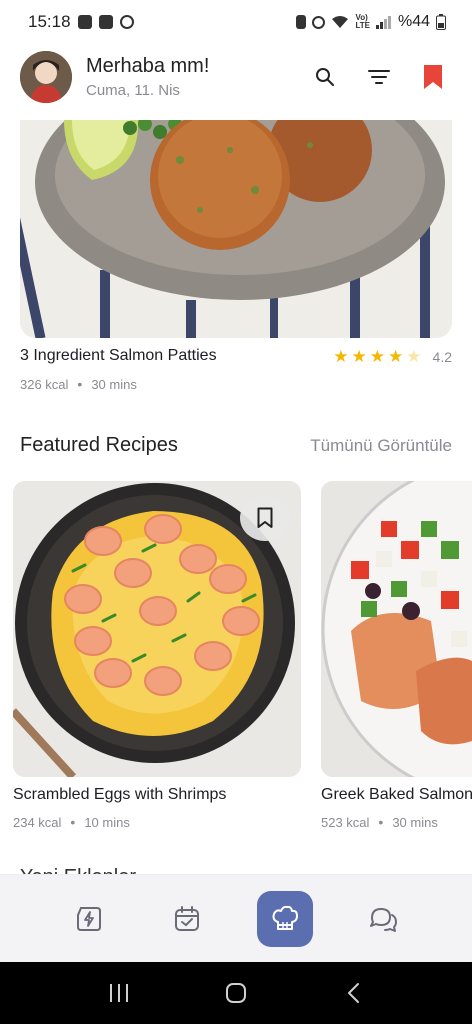 Image resolution: width=472 pixels, height=1024 pixels. I want to click on search-button, so click(325, 77).